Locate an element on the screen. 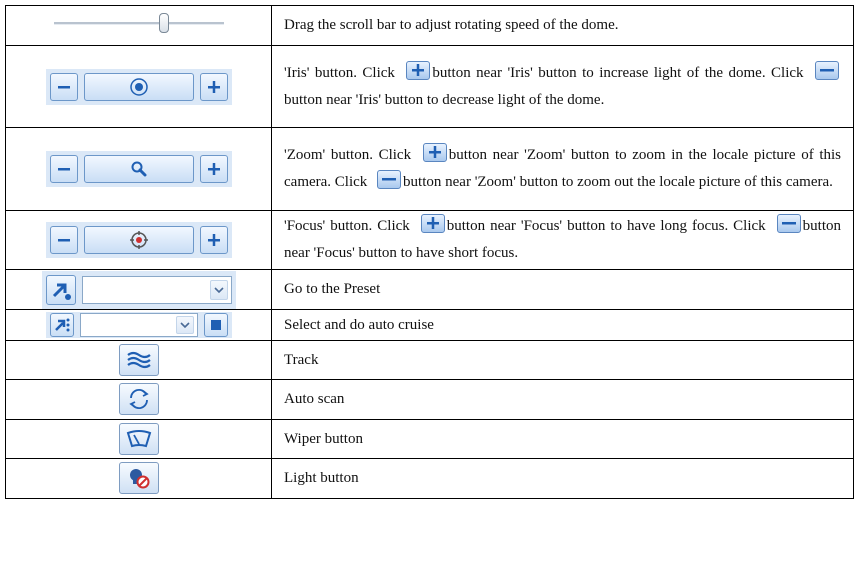 The height and width of the screenshot is (576, 858). iris-controls is located at coordinates (138, 86).